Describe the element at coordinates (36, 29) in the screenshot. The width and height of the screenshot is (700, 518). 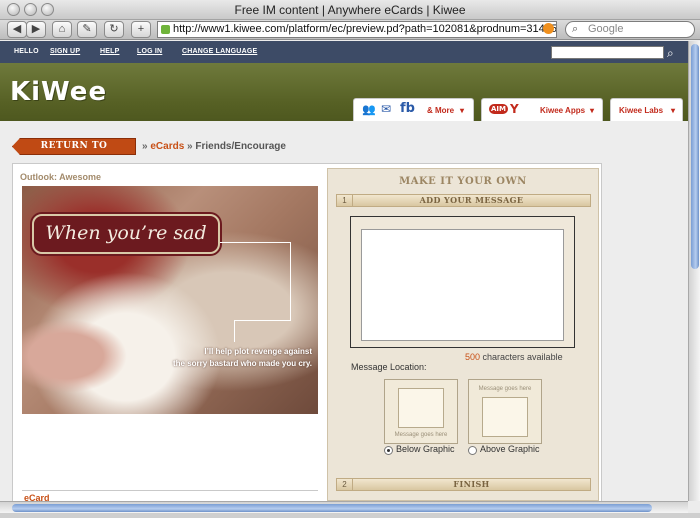
I see `forward-button: ▶` at that location.